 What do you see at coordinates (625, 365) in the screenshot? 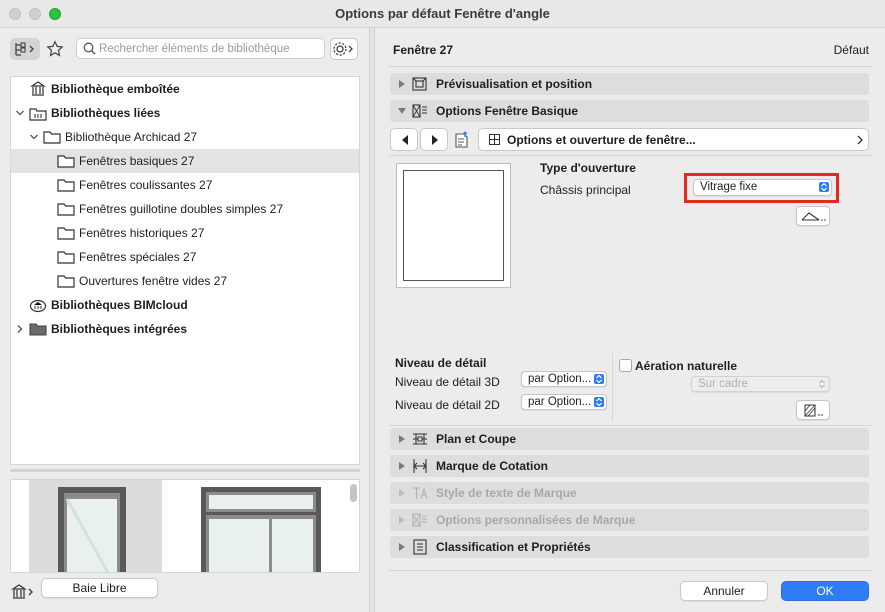
I see `ventilation-checkbox` at bounding box center [625, 365].